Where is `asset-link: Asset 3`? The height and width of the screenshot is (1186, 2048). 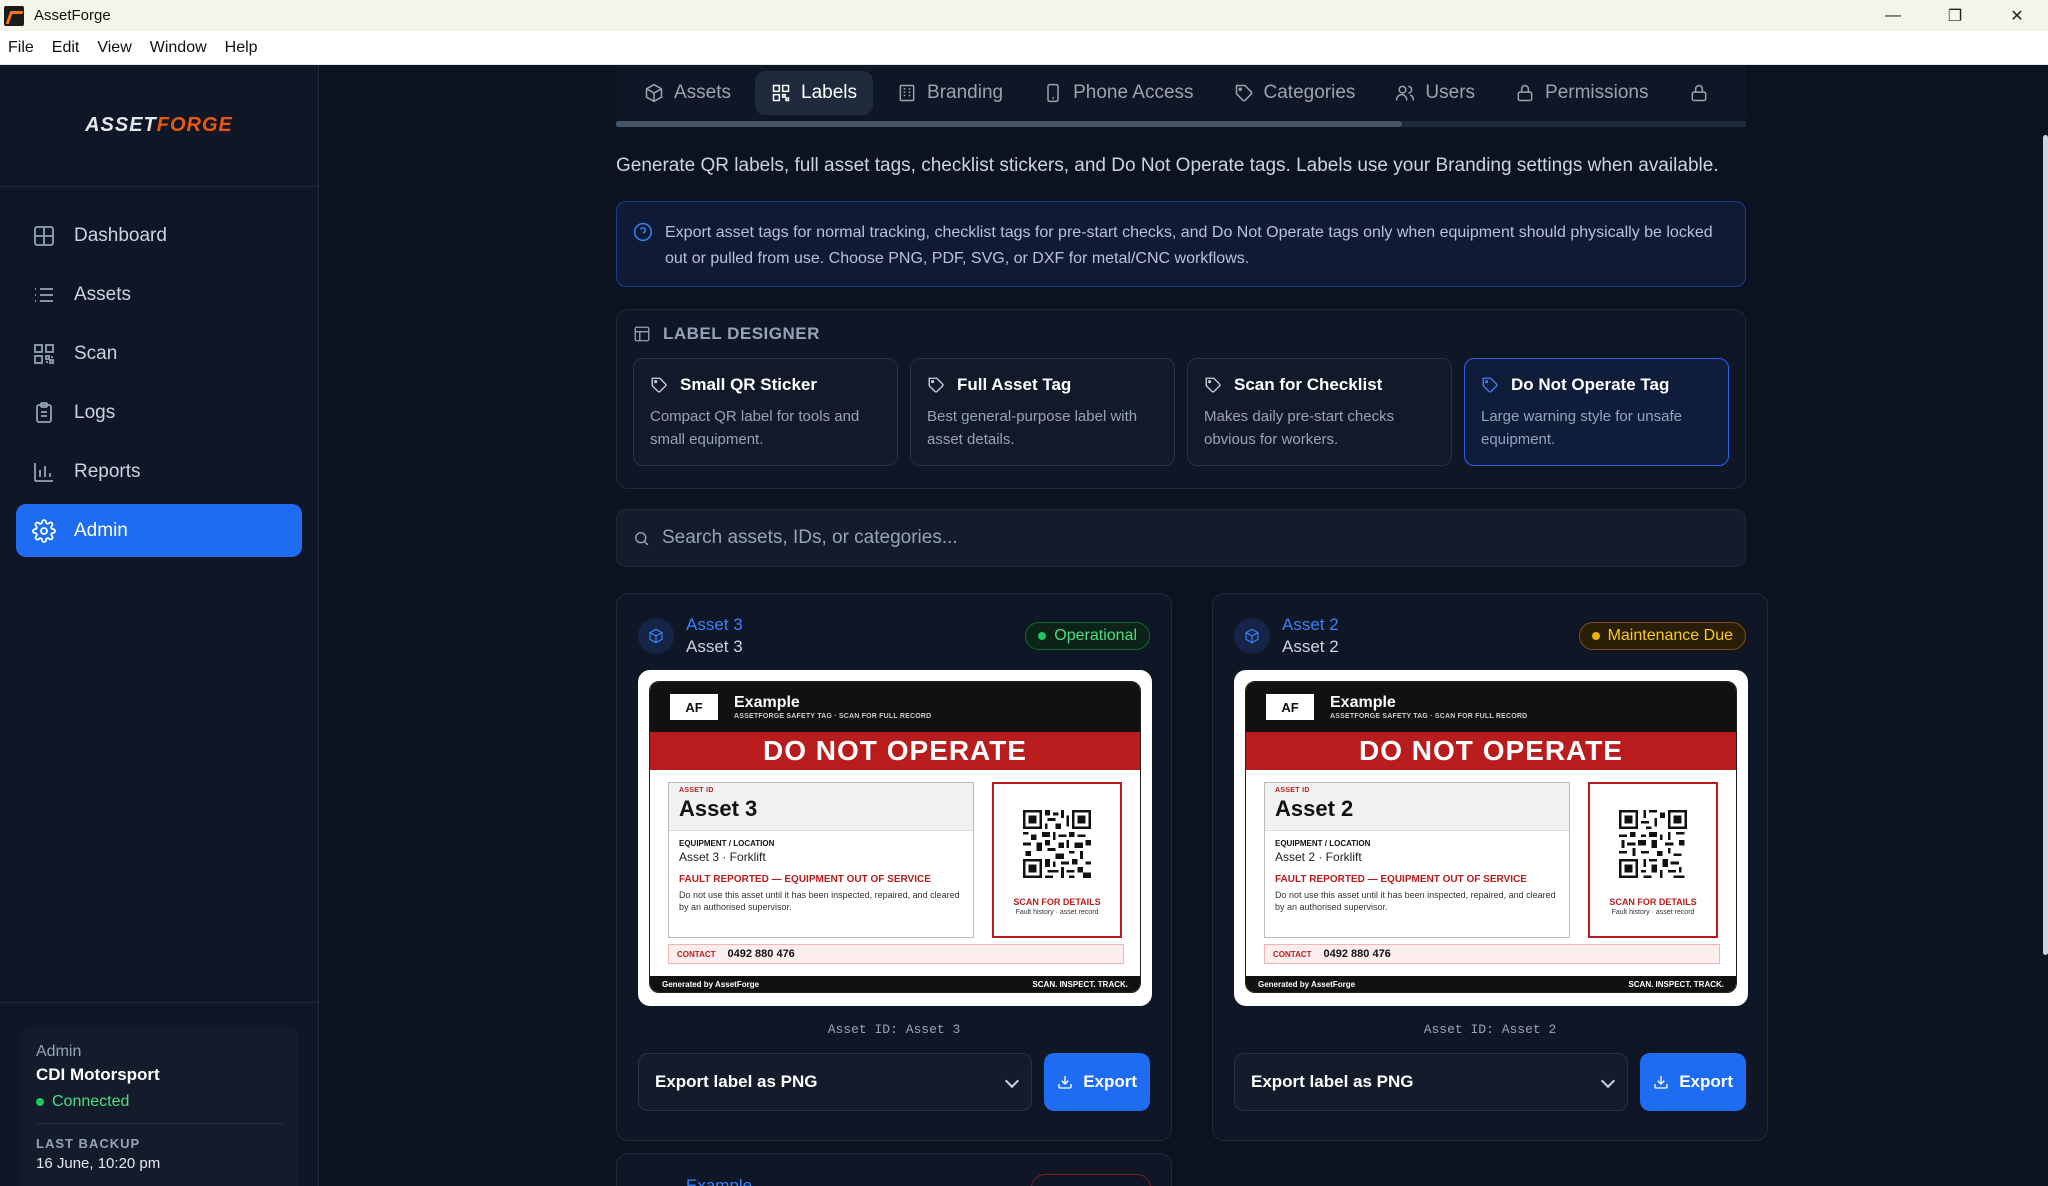 asset-link: Asset 3 is located at coordinates (714, 625).